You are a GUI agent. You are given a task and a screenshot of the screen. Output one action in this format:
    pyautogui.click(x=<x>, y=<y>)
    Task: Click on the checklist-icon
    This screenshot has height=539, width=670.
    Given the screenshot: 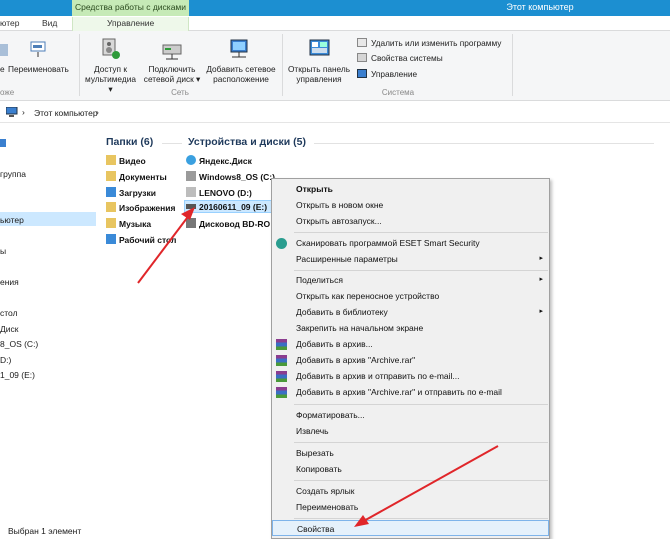 What is the action you would take?
    pyautogui.click(x=362, y=57)
    